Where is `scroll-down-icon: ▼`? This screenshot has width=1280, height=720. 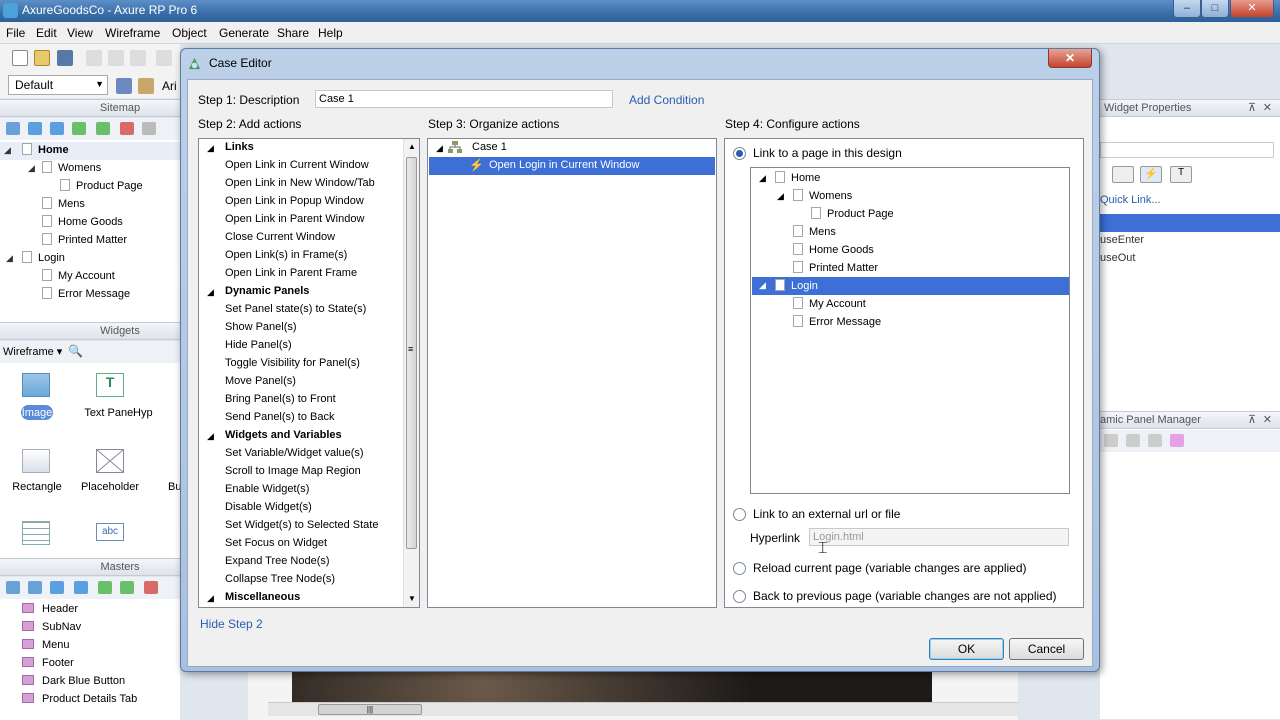 scroll-down-icon: ▼ is located at coordinates (412, 598).